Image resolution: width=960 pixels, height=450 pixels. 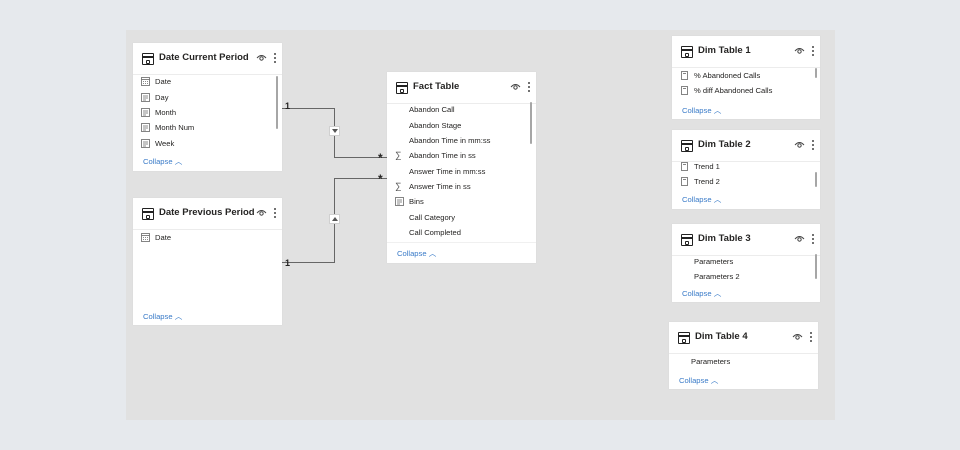 I want to click on card-title: Date Previous Period, so click(x=207, y=212).